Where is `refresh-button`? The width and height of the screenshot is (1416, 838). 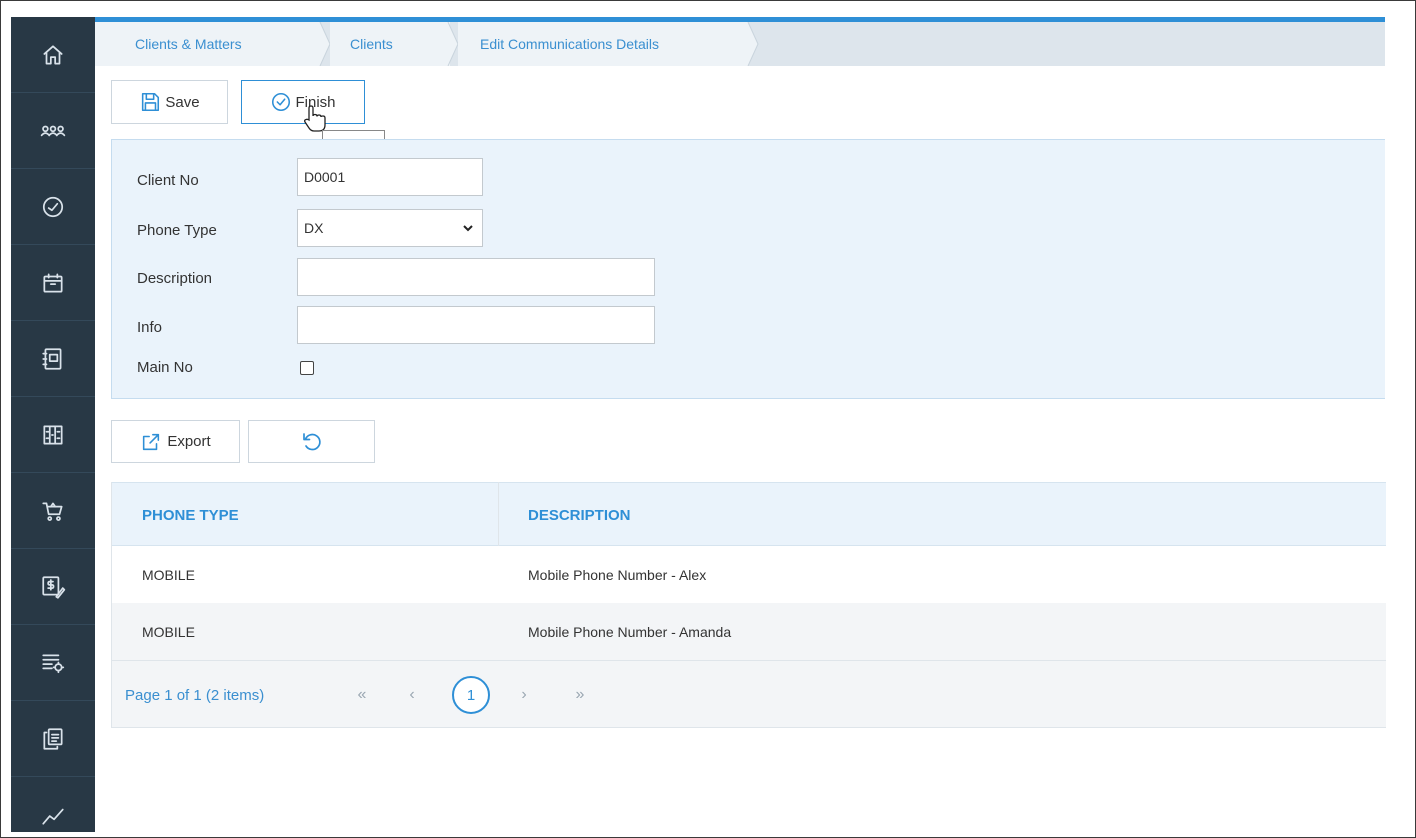
refresh-button is located at coordinates (311, 441).